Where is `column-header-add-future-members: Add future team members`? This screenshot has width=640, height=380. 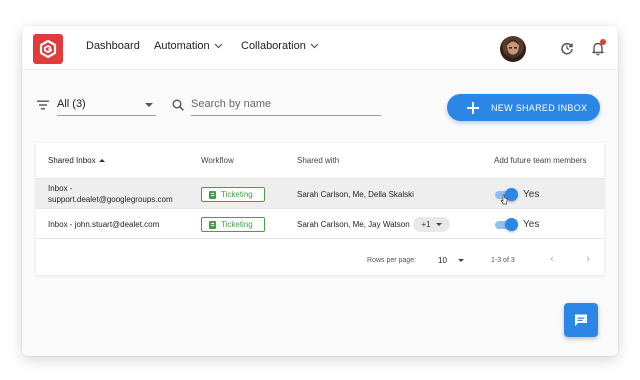 column-header-add-future-members: Add future team members is located at coordinates (540, 160).